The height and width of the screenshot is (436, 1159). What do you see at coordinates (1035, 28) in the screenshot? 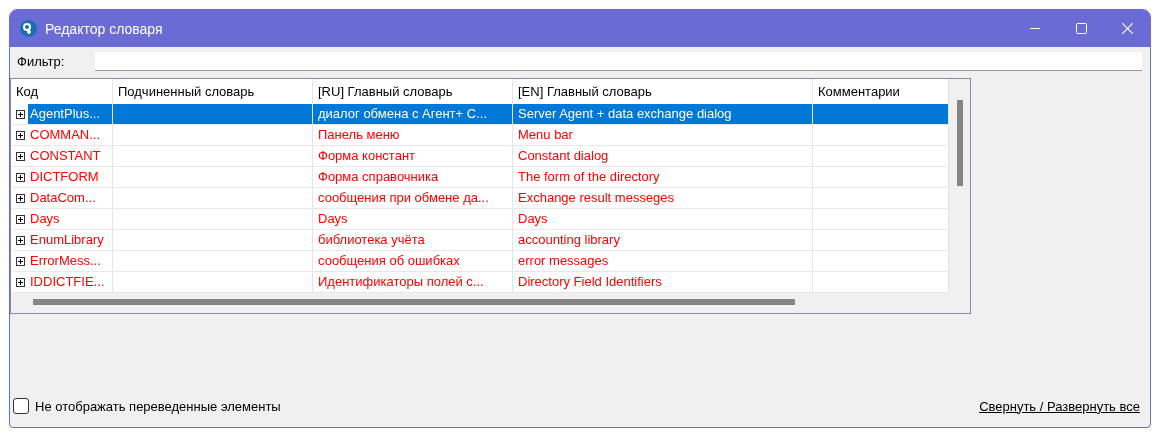
I see `minimize-icon` at bounding box center [1035, 28].